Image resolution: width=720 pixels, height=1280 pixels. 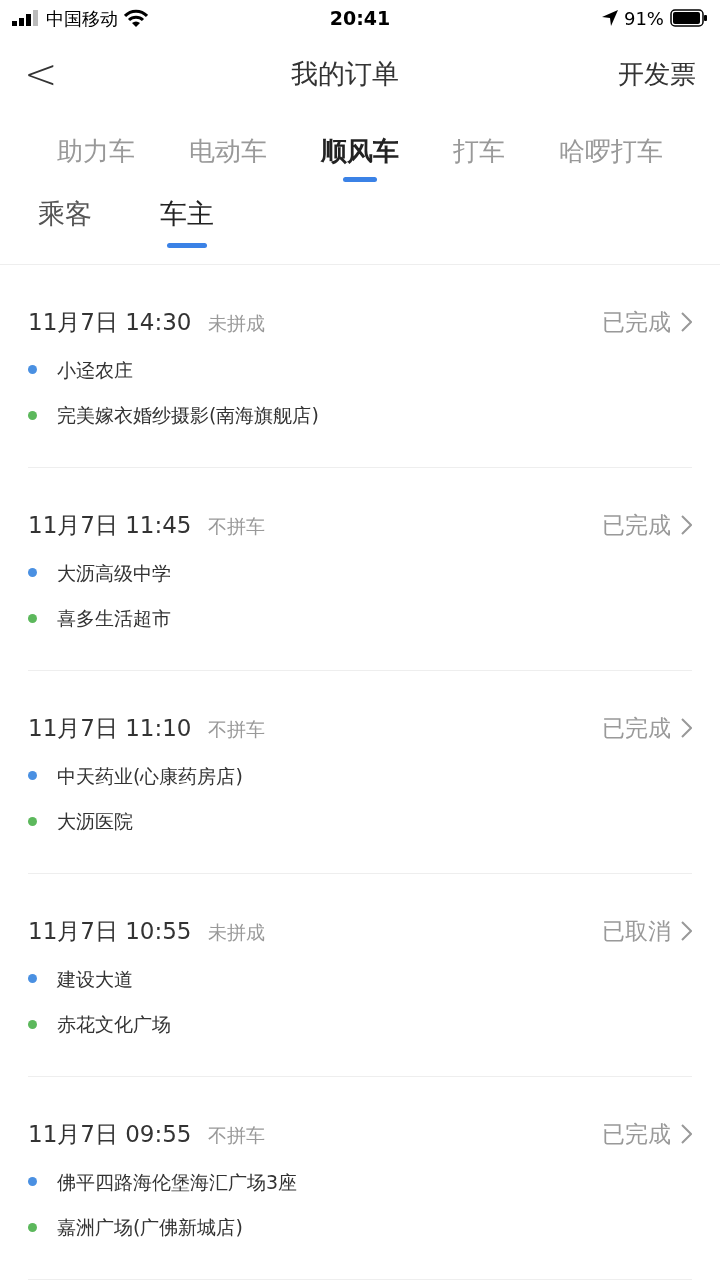 What do you see at coordinates (188, 415) in the screenshot?
I see `end-address: 完美嫁衣婚纱摄影(南海旗舰店)` at bounding box center [188, 415].